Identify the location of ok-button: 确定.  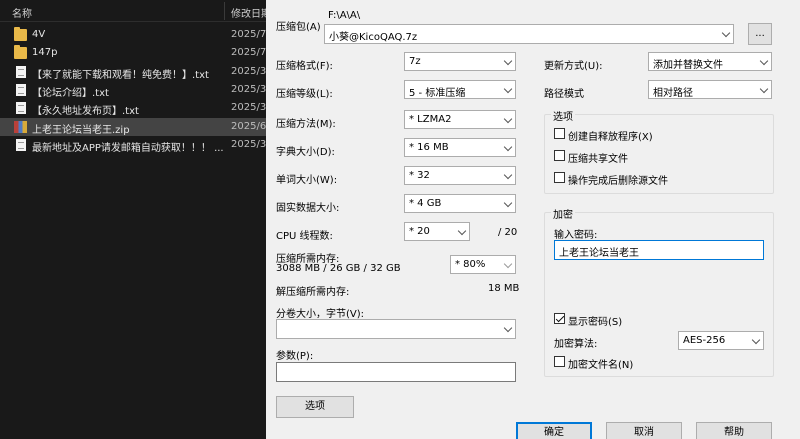
(554, 430).